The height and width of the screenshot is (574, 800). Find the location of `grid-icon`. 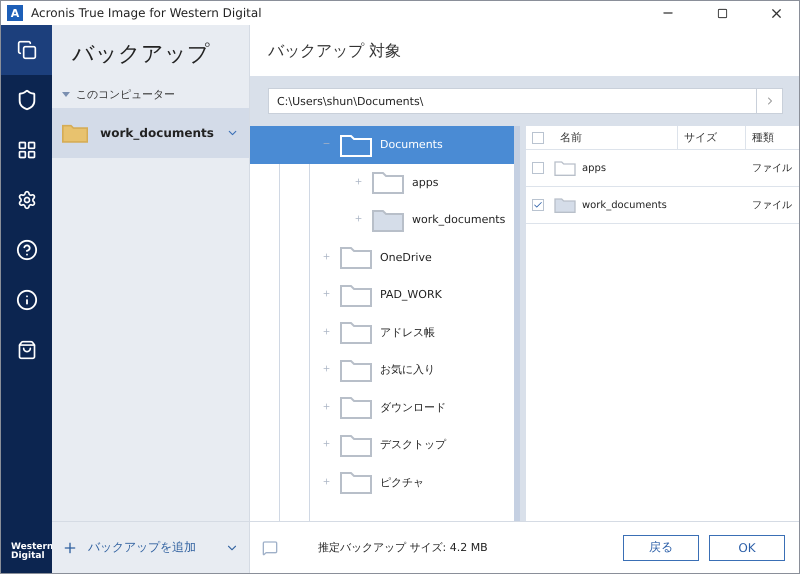

grid-icon is located at coordinates (26, 150).